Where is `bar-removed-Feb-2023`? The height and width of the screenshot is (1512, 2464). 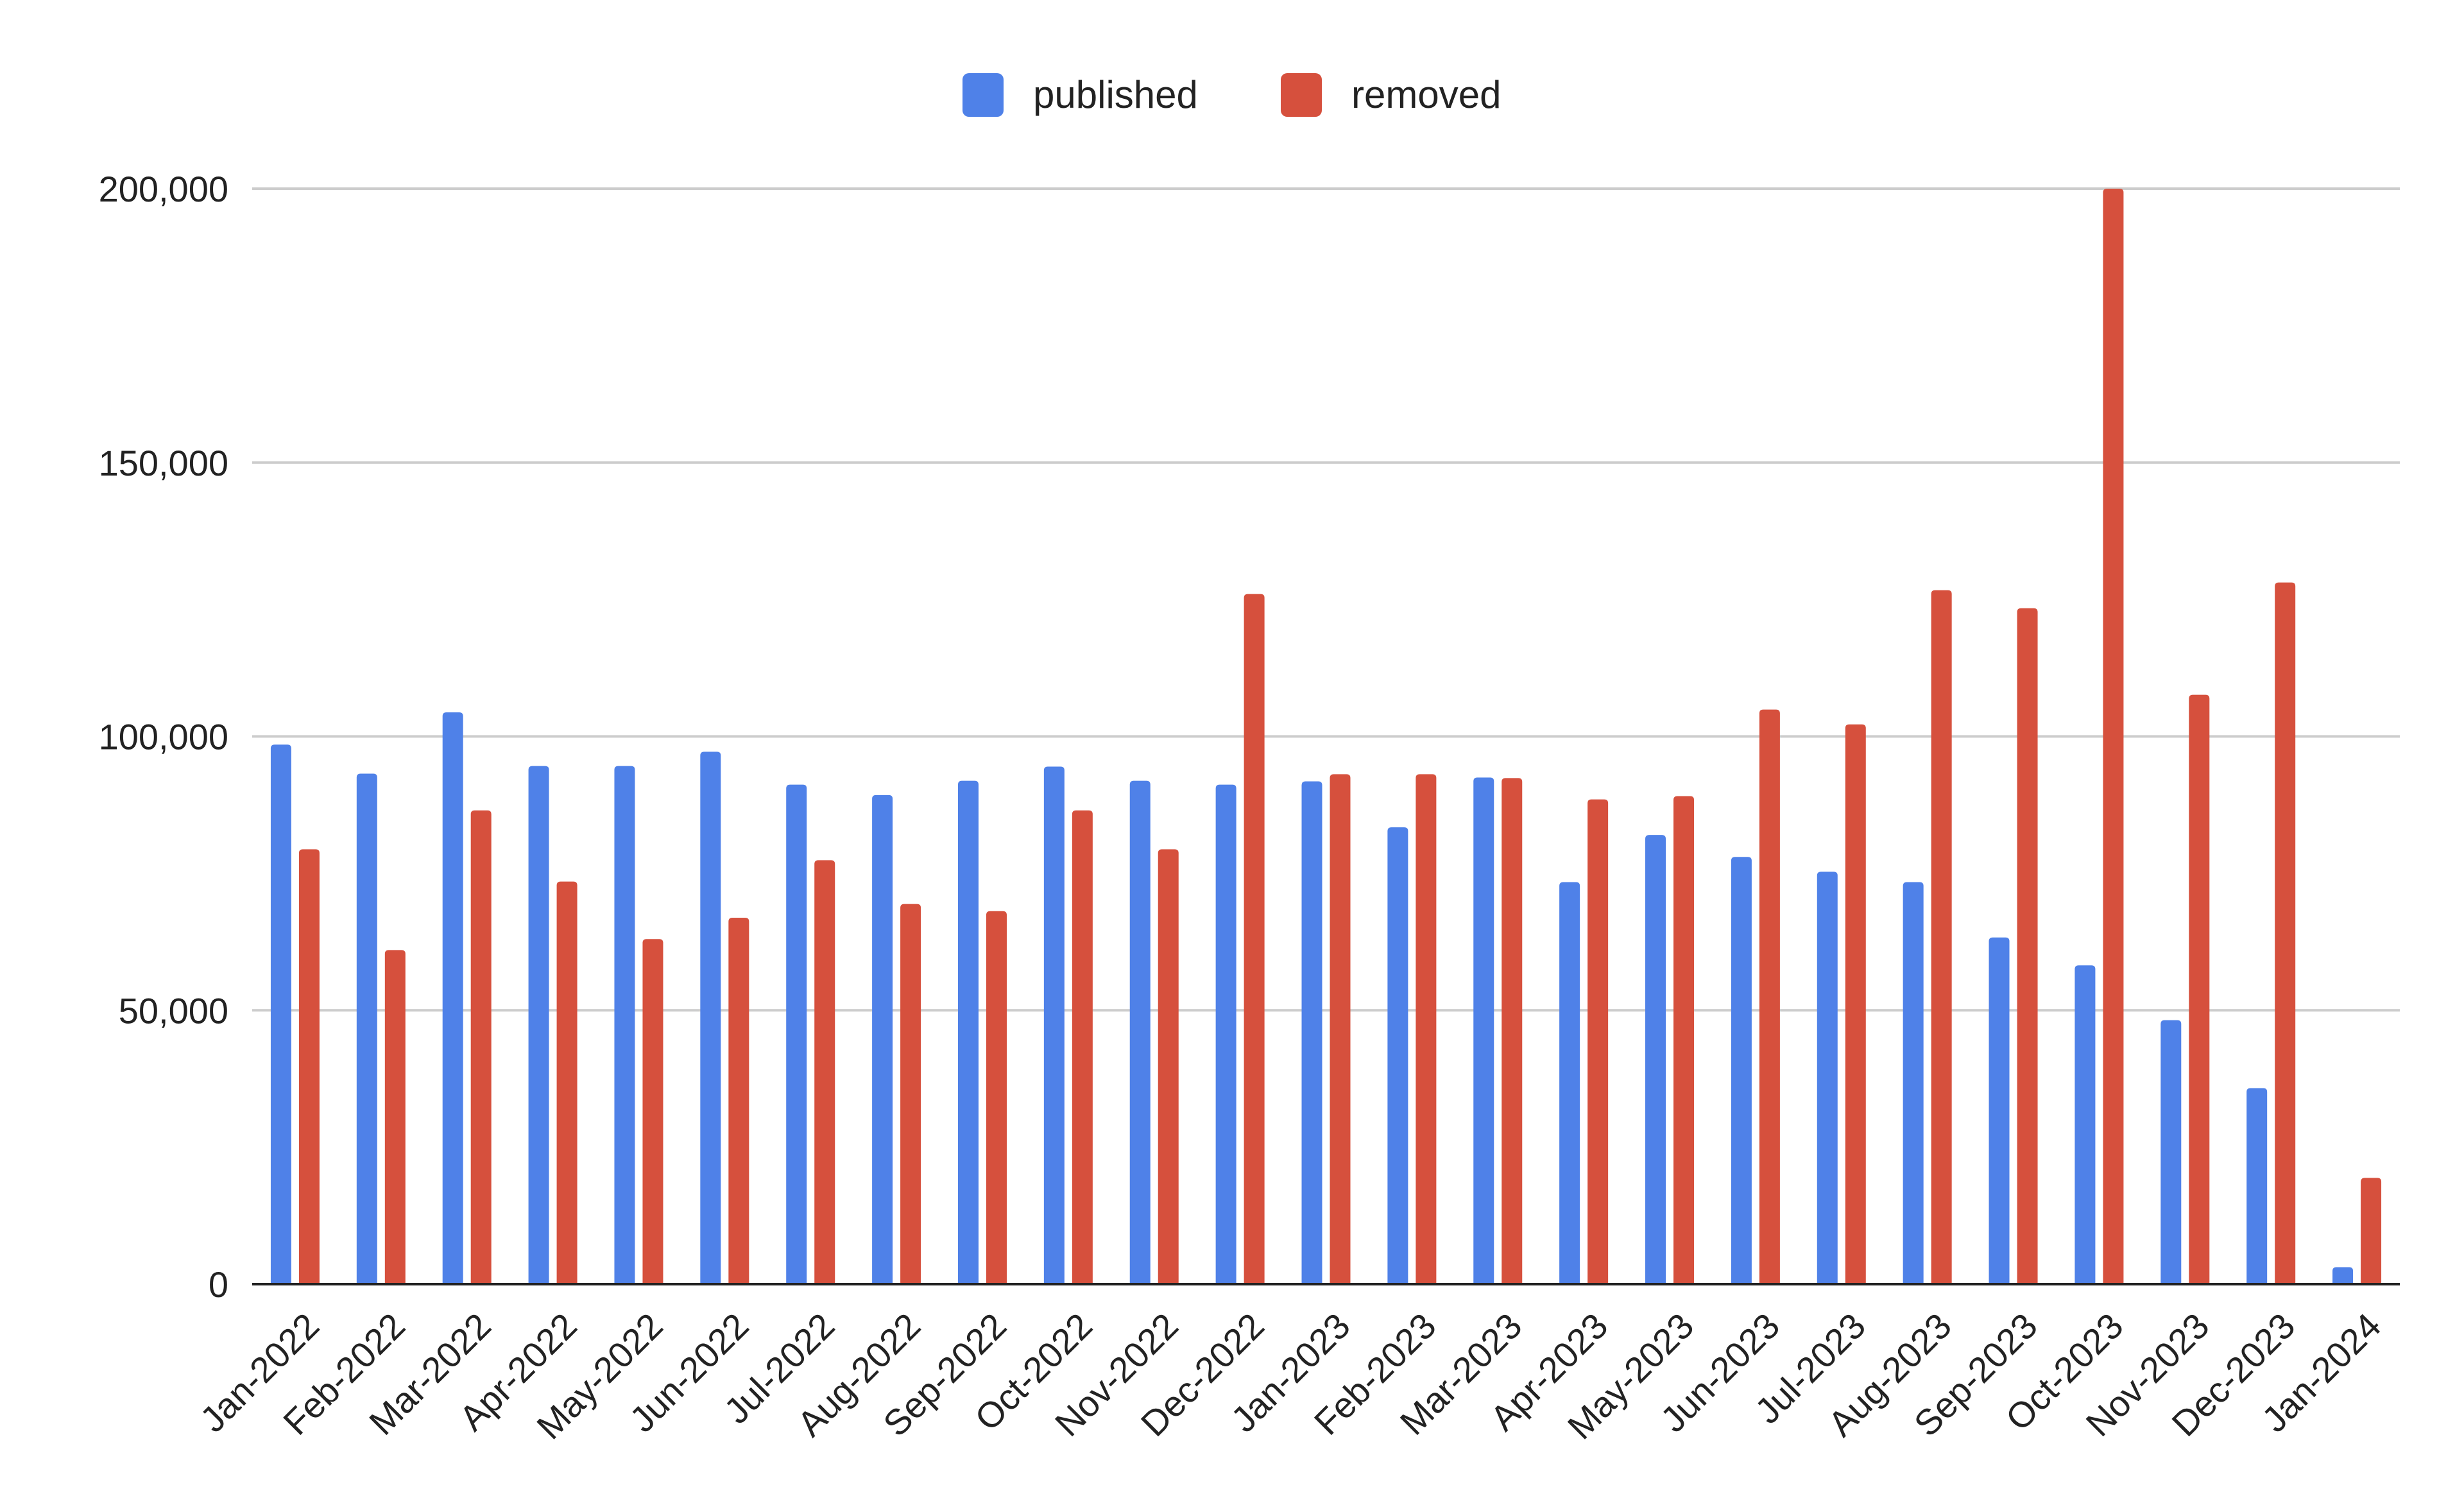 bar-removed-Feb-2023 is located at coordinates (1427, 1029).